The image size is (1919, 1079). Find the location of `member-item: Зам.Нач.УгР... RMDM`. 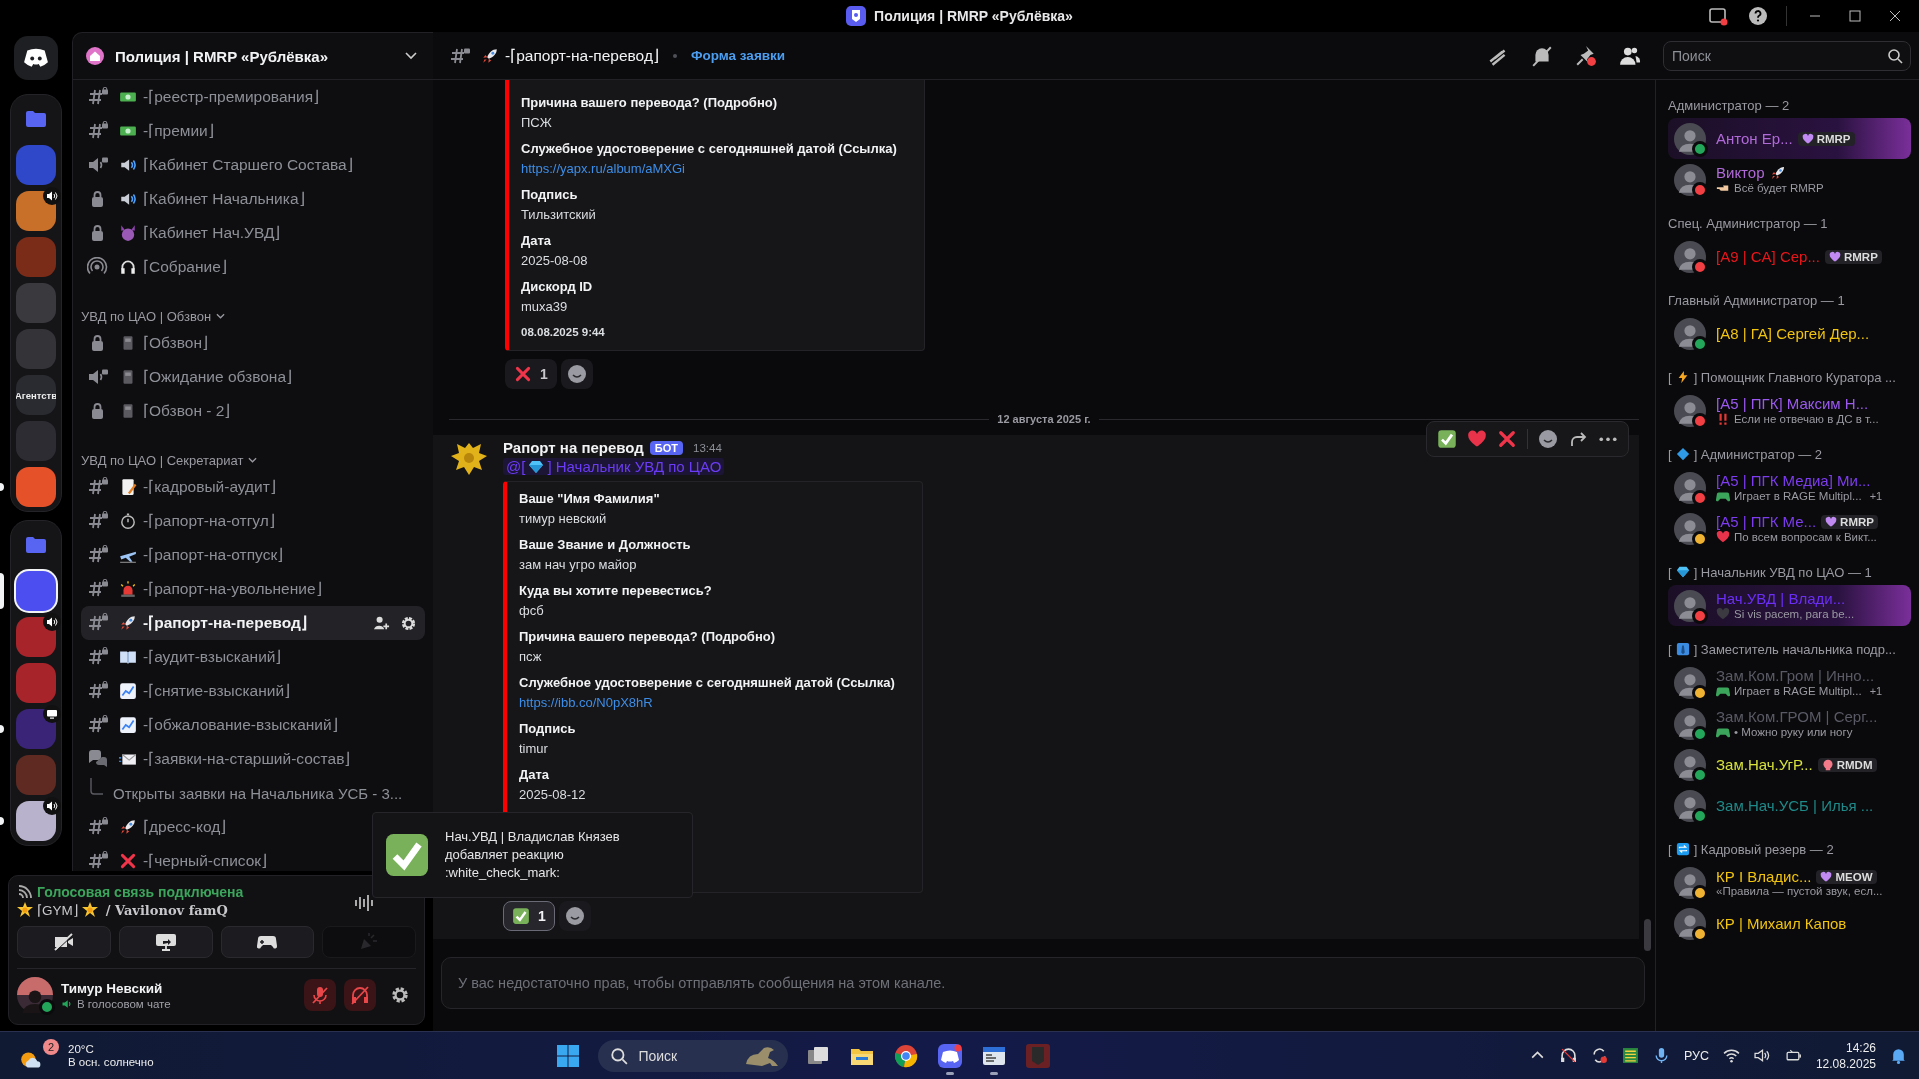

member-item: Зам.Нач.УгР... RMDM is located at coordinates (1789, 764).